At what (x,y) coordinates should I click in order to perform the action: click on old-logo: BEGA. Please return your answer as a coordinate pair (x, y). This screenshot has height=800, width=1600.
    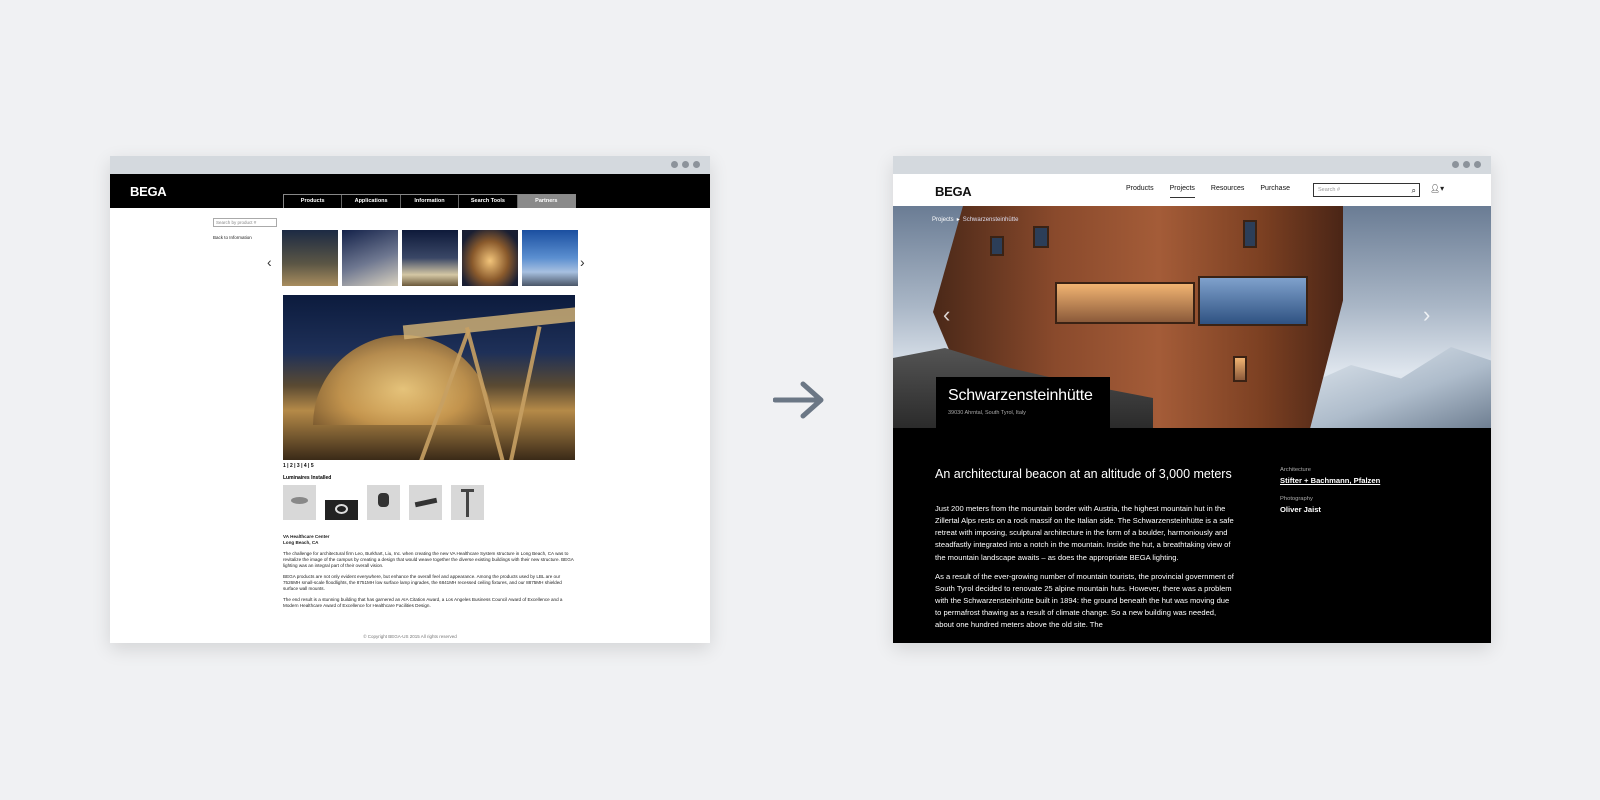
    Looking at the image, I should click on (148, 191).